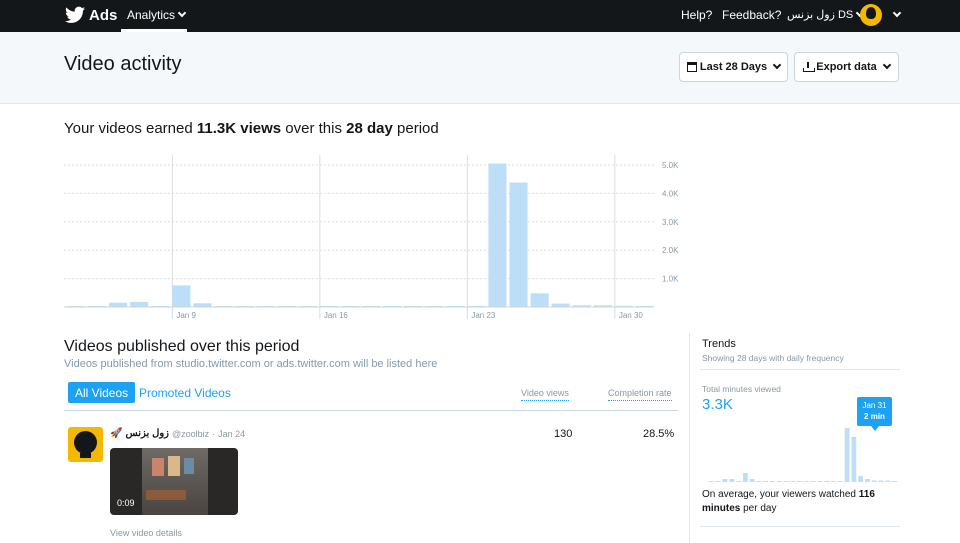 The image size is (960, 543). I want to click on summary-period: 28 day, so click(369, 128).